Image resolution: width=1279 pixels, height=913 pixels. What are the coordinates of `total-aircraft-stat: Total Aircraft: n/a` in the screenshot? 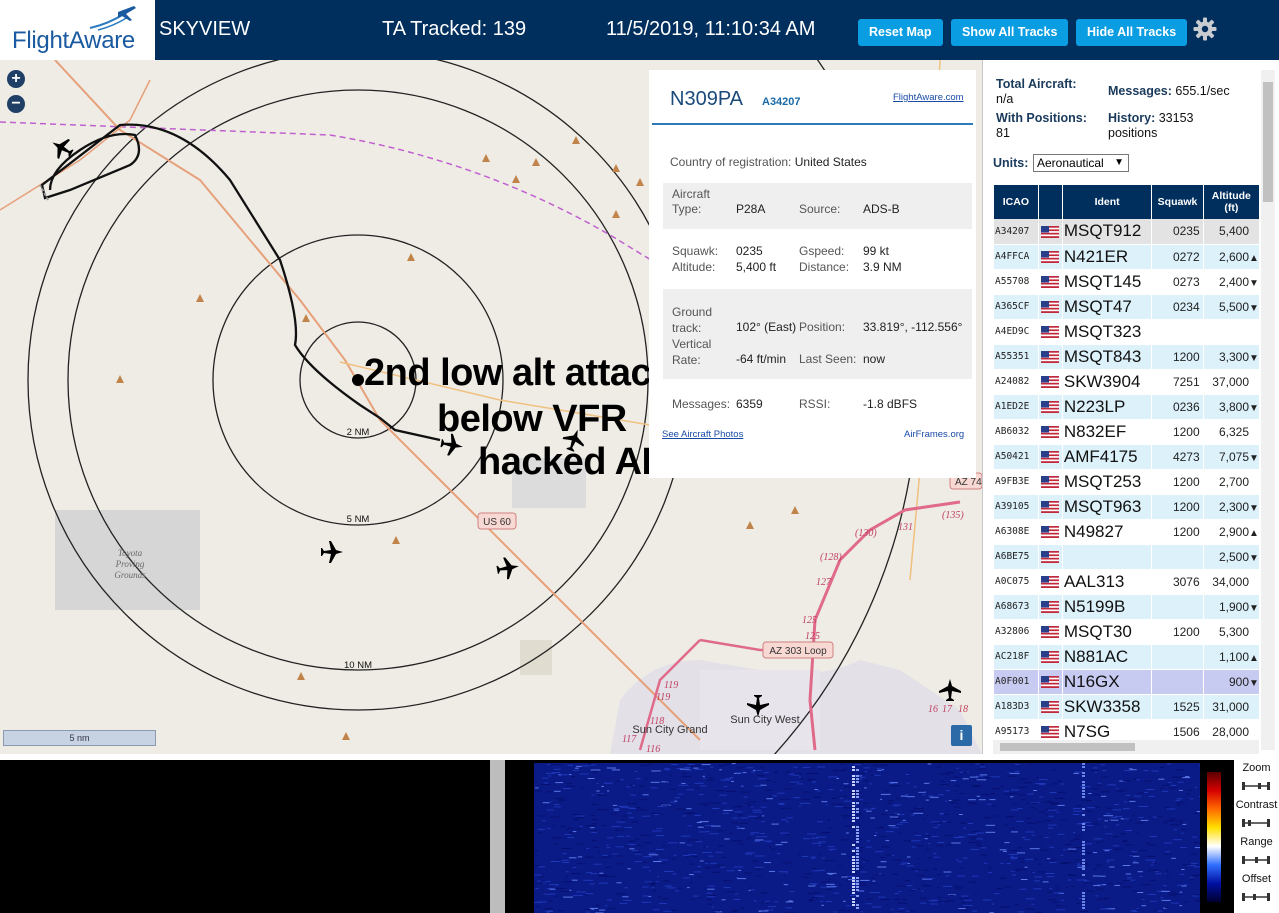 It's located at (1036, 92).